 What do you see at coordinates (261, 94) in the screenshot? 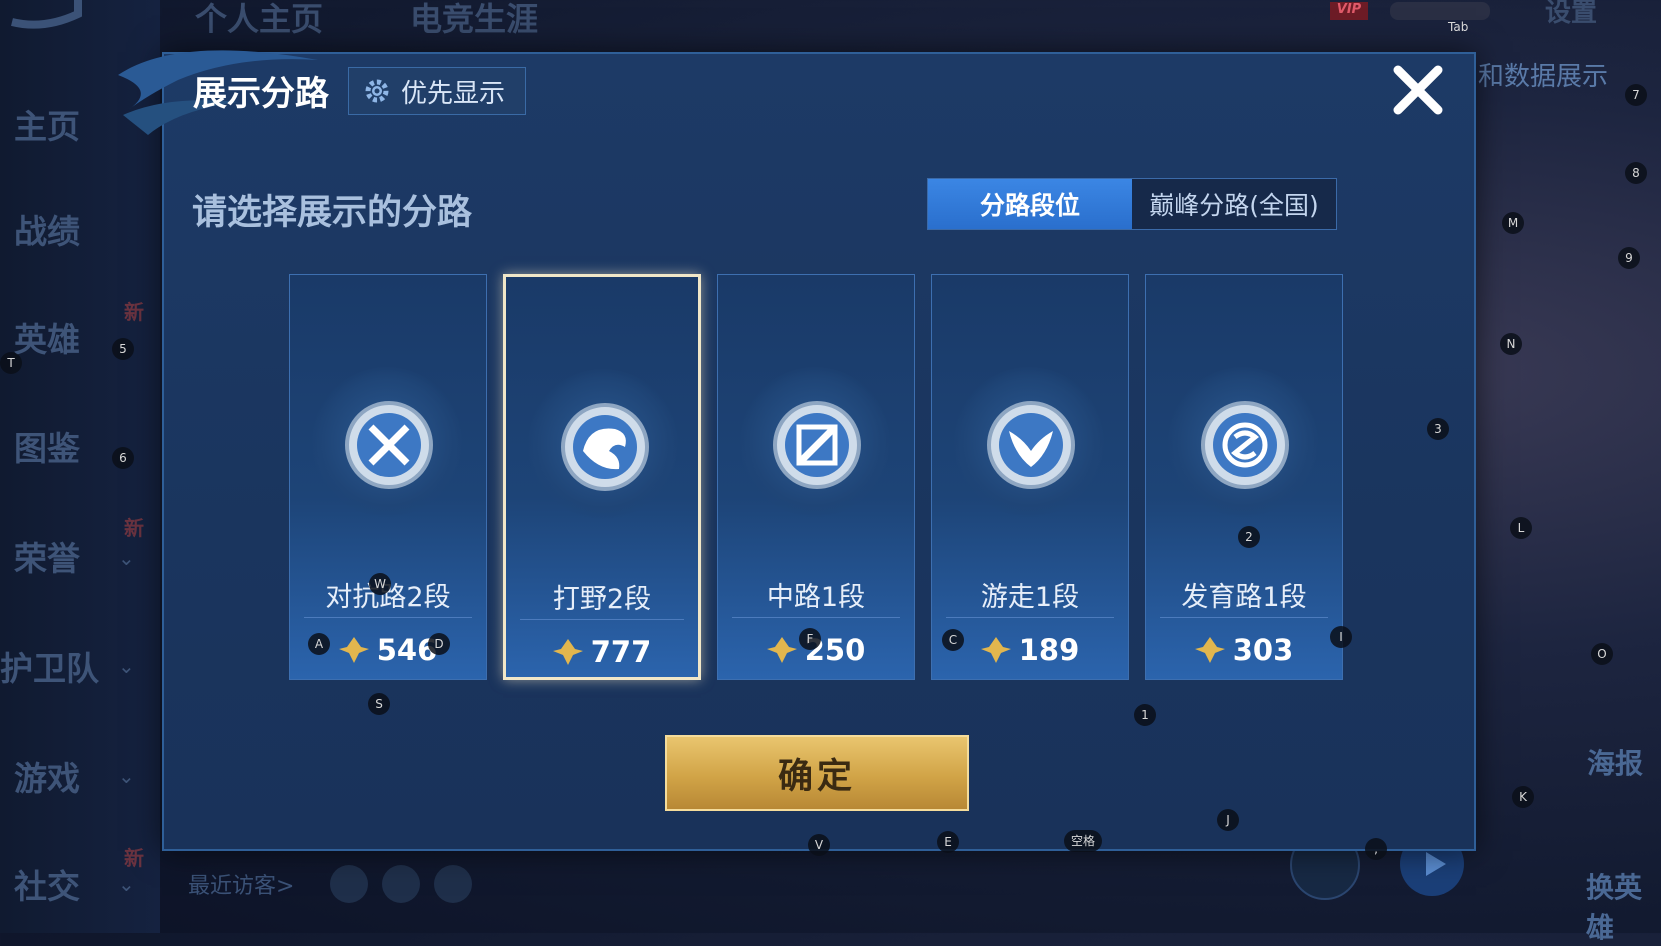
I see `dialog-title: 展示分路` at bounding box center [261, 94].